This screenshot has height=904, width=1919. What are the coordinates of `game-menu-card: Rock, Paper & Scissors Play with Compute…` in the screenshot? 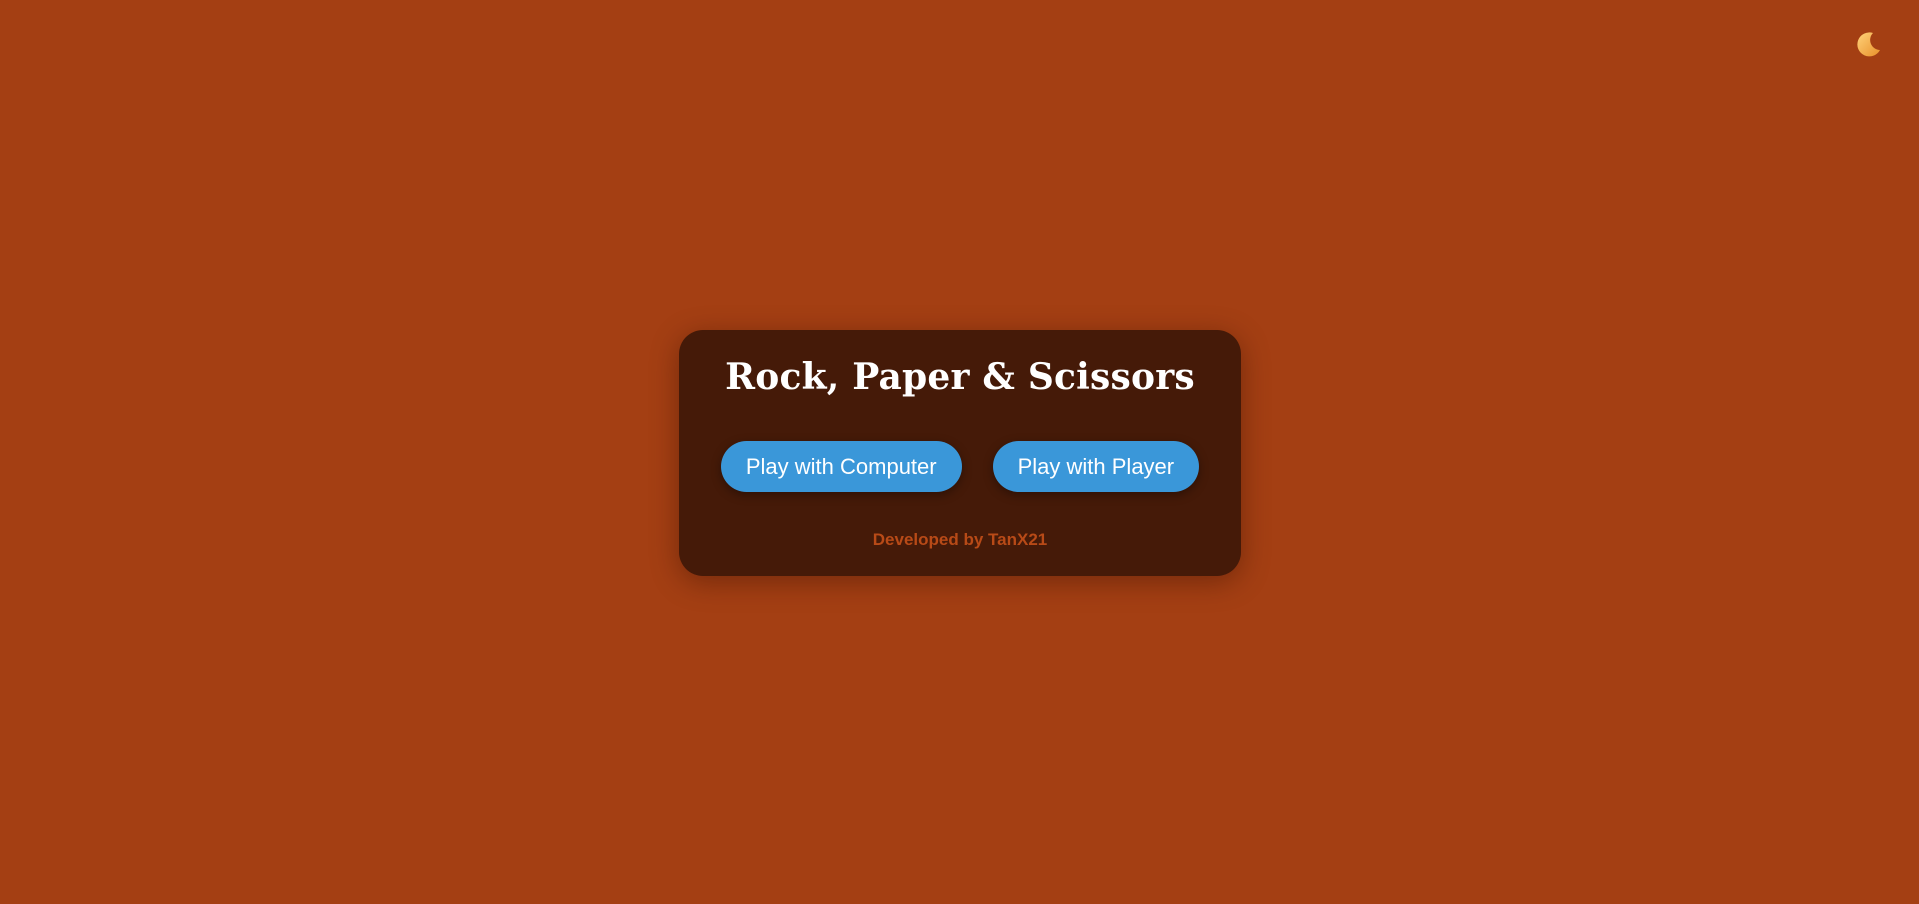 It's located at (960, 453).